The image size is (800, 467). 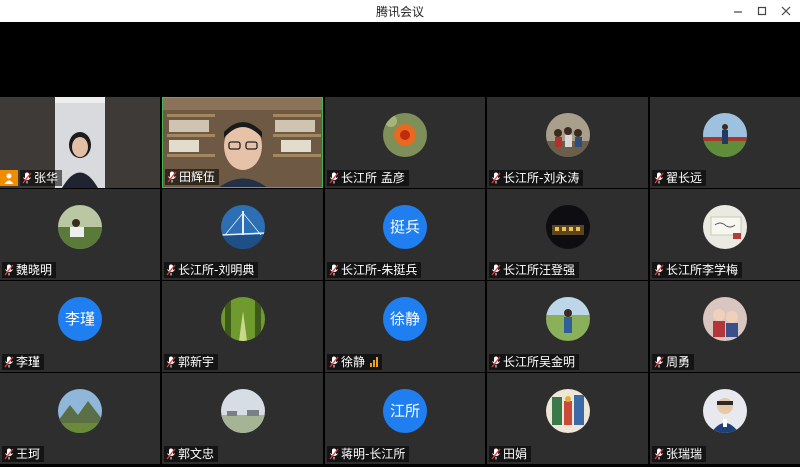 I want to click on participant-name: 郭文忠, so click(x=196, y=454).